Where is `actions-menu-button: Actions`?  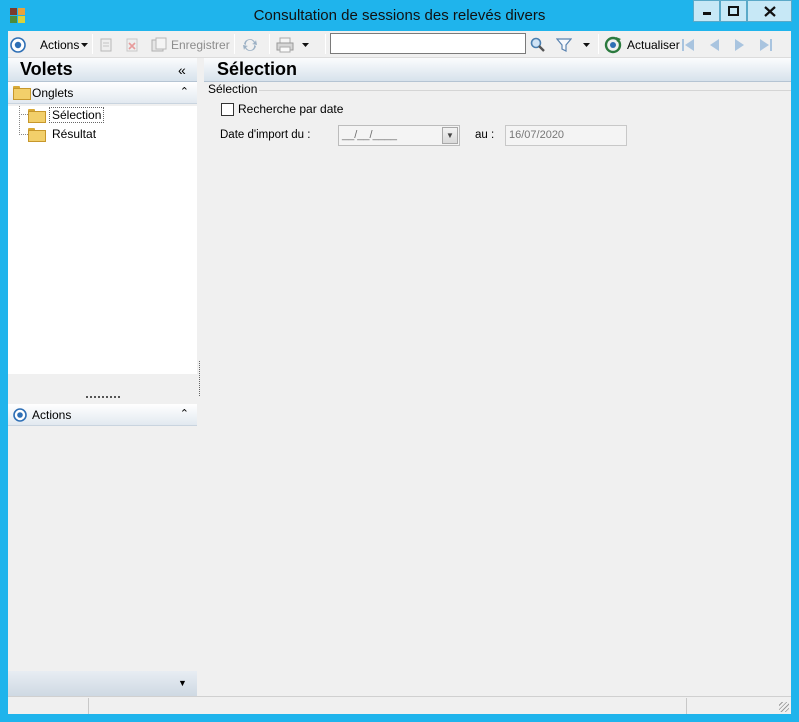
actions-menu-button: Actions is located at coordinates (49, 45).